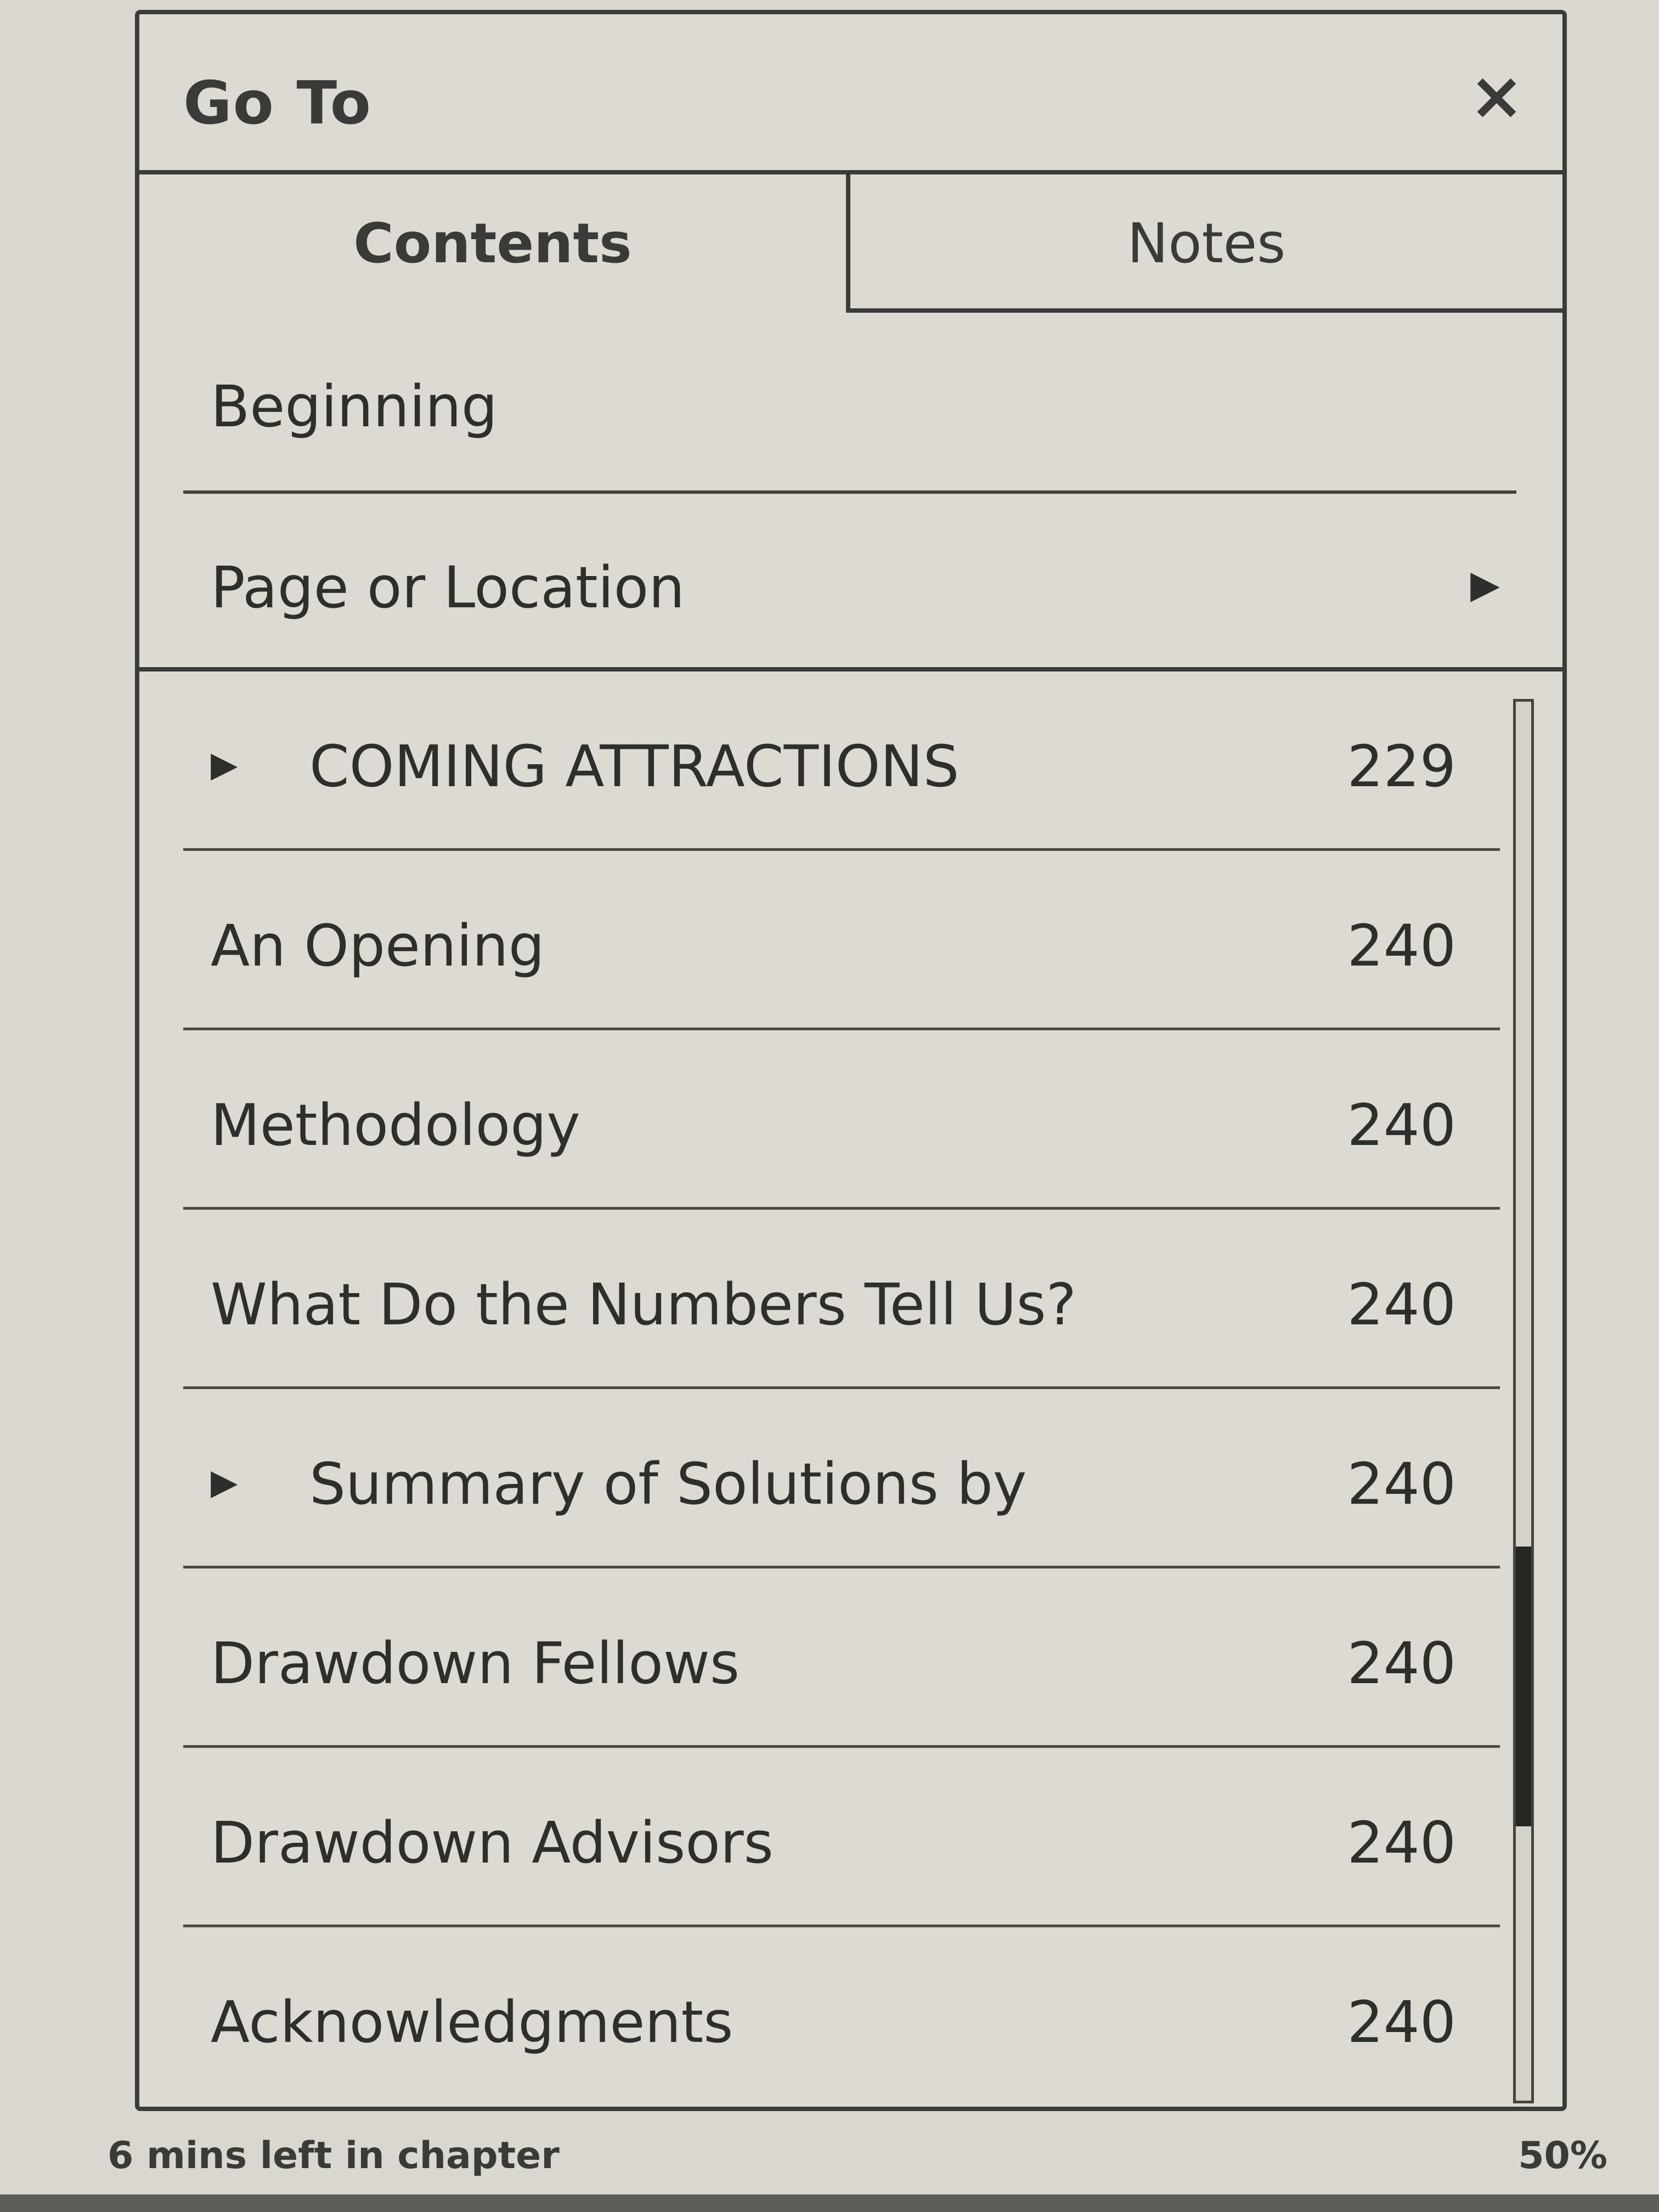 The height and width of the screenshot is (2212, 1659). What do you see at coordinates (1496, 96) in the screenshot?
I see `close-icon: ×` at bounding box center [1496, 96].